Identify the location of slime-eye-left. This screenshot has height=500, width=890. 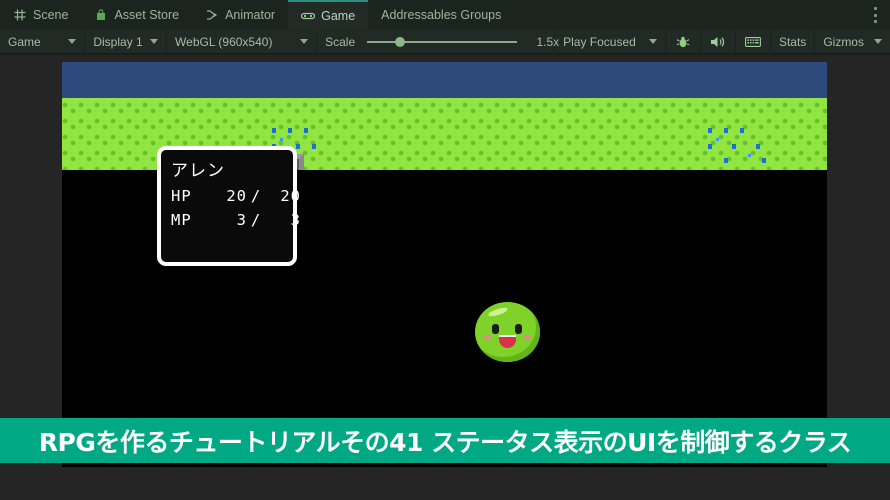
(495, 329).